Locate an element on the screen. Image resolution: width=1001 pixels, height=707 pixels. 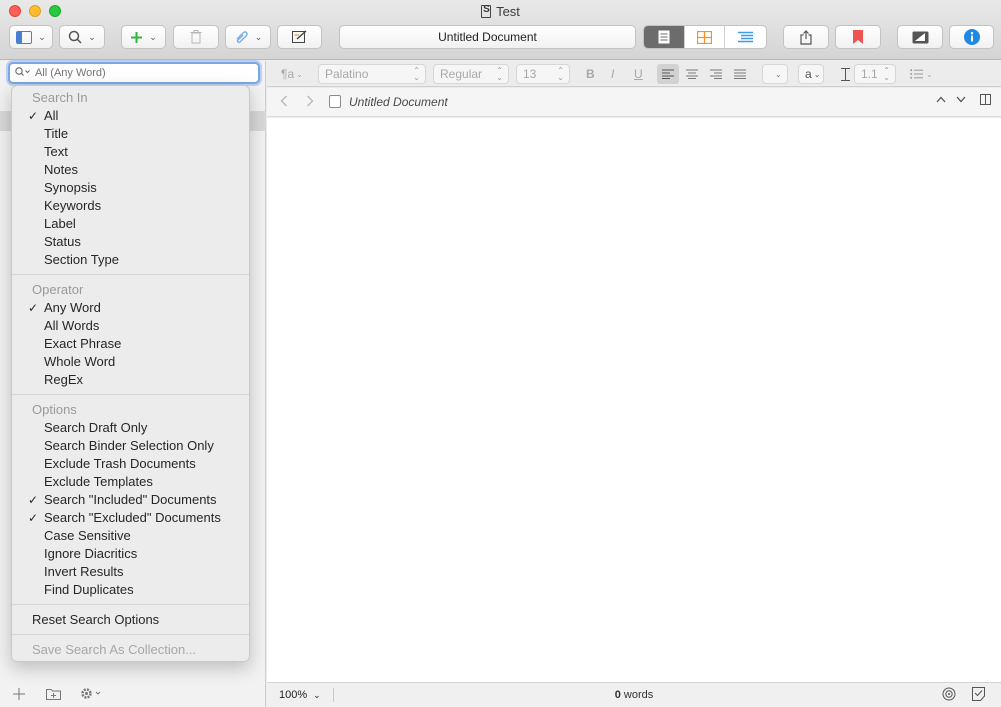
paragraph-style-glyph: ¶a is located at coordinates (288, 74).